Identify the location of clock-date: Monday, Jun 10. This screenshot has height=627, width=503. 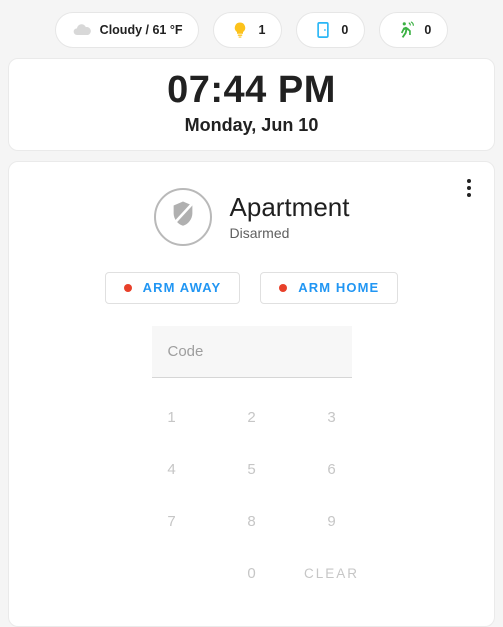
(251, 124).